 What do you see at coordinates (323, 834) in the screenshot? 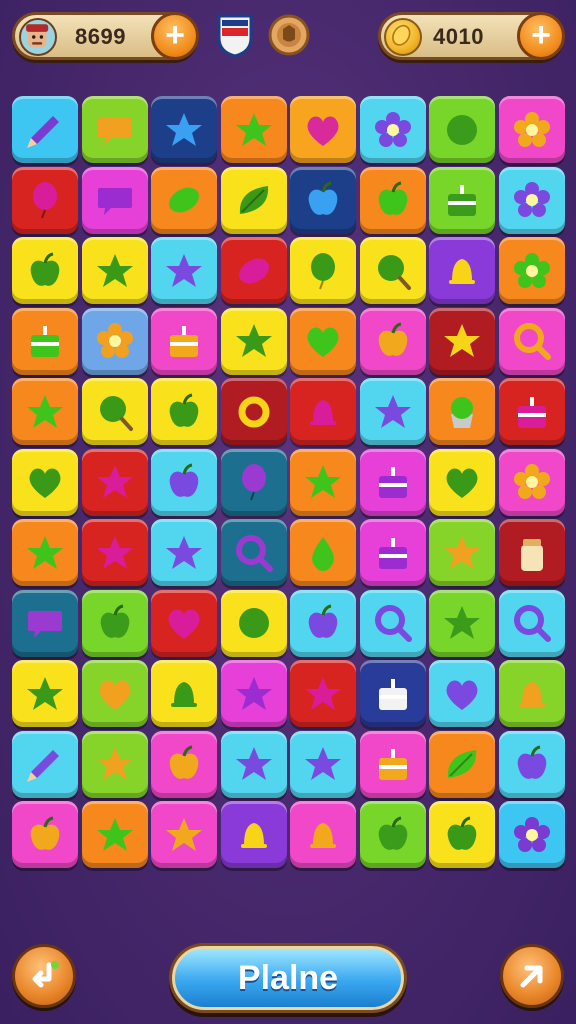
I see `tile-pink-bell` at bounding box center [323, 834].